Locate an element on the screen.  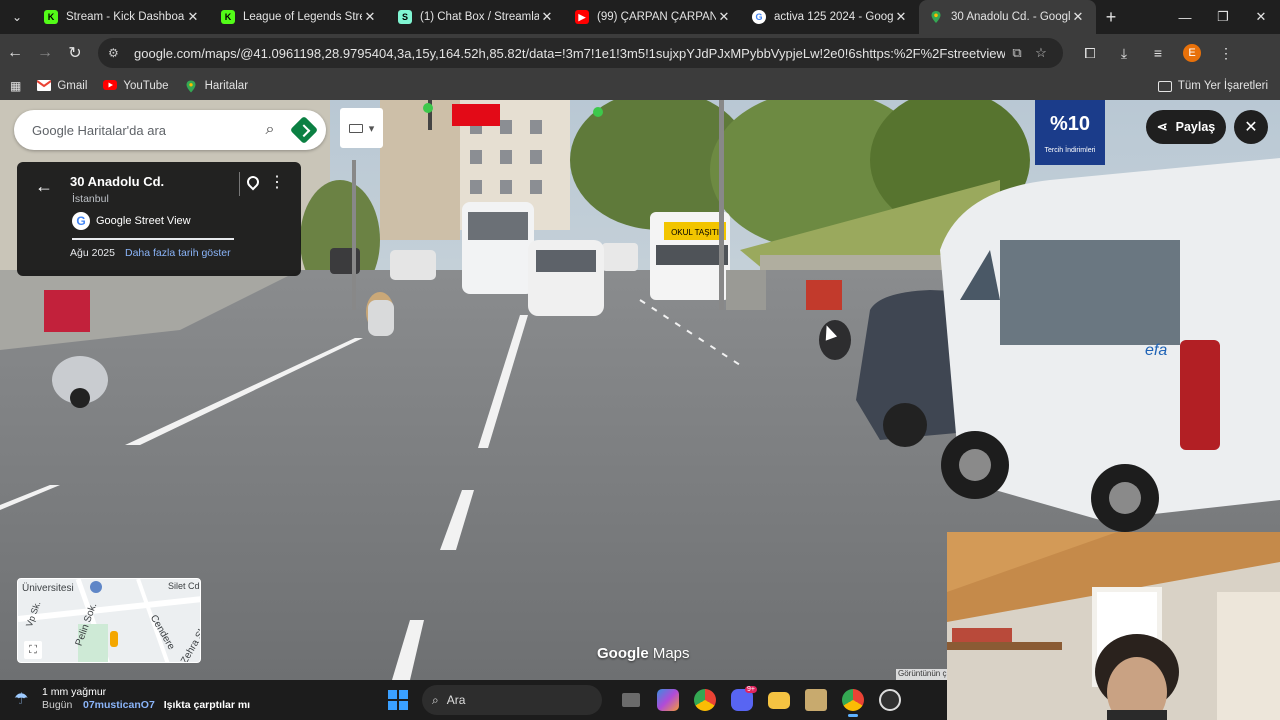
bookmark-star-icon: ☆ is located at coordinates (1041, 53).